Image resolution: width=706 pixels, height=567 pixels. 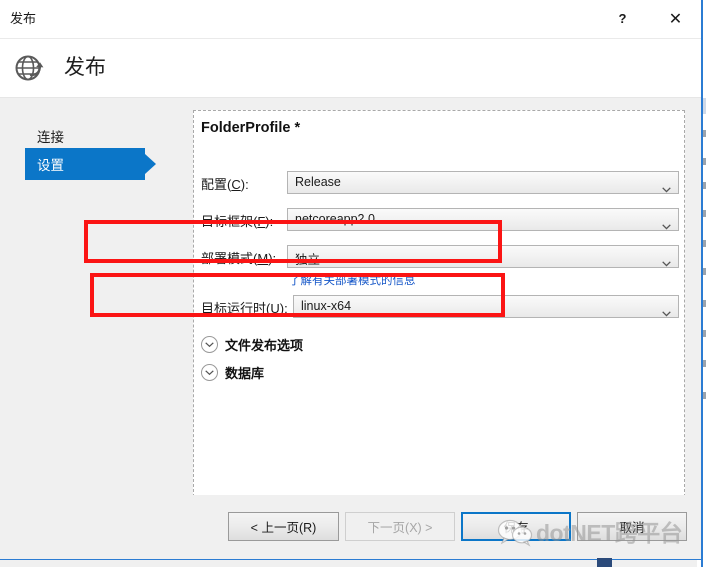 I want to click on expander-file-publish-options: 文件发布选项, so click(x=252, y=344).